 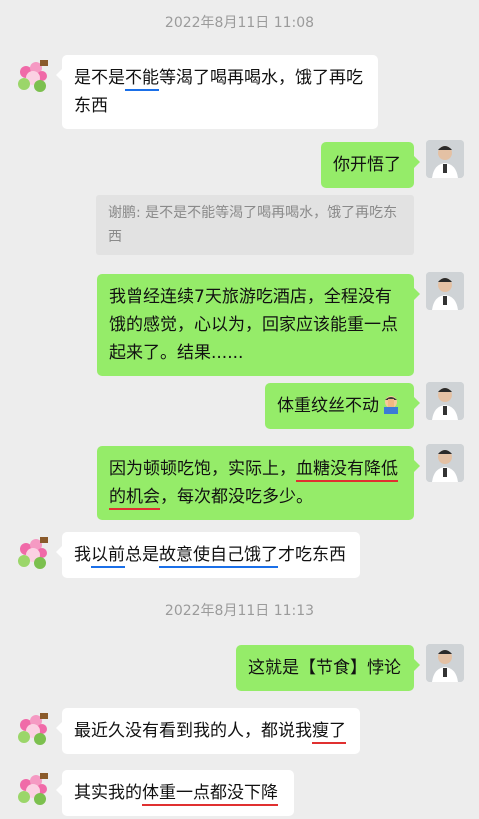 What do you see at coordinates (202, 469) in the screenshot?
I see `message-text: 因为顿顿吃饱，实际上，` at bounding box center [202, 469].